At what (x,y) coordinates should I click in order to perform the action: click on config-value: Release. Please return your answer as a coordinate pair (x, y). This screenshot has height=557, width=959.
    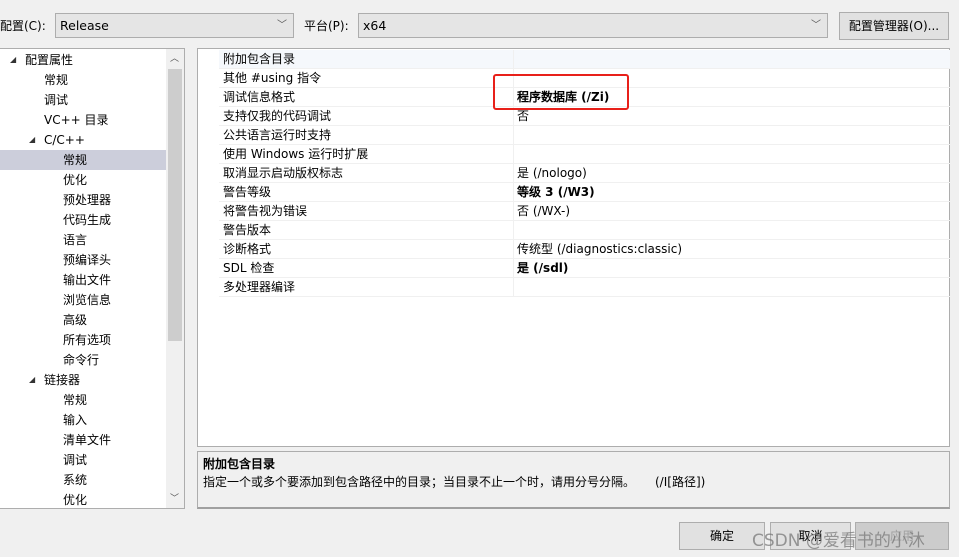
    Looking at the image, I should click on (84, 25).